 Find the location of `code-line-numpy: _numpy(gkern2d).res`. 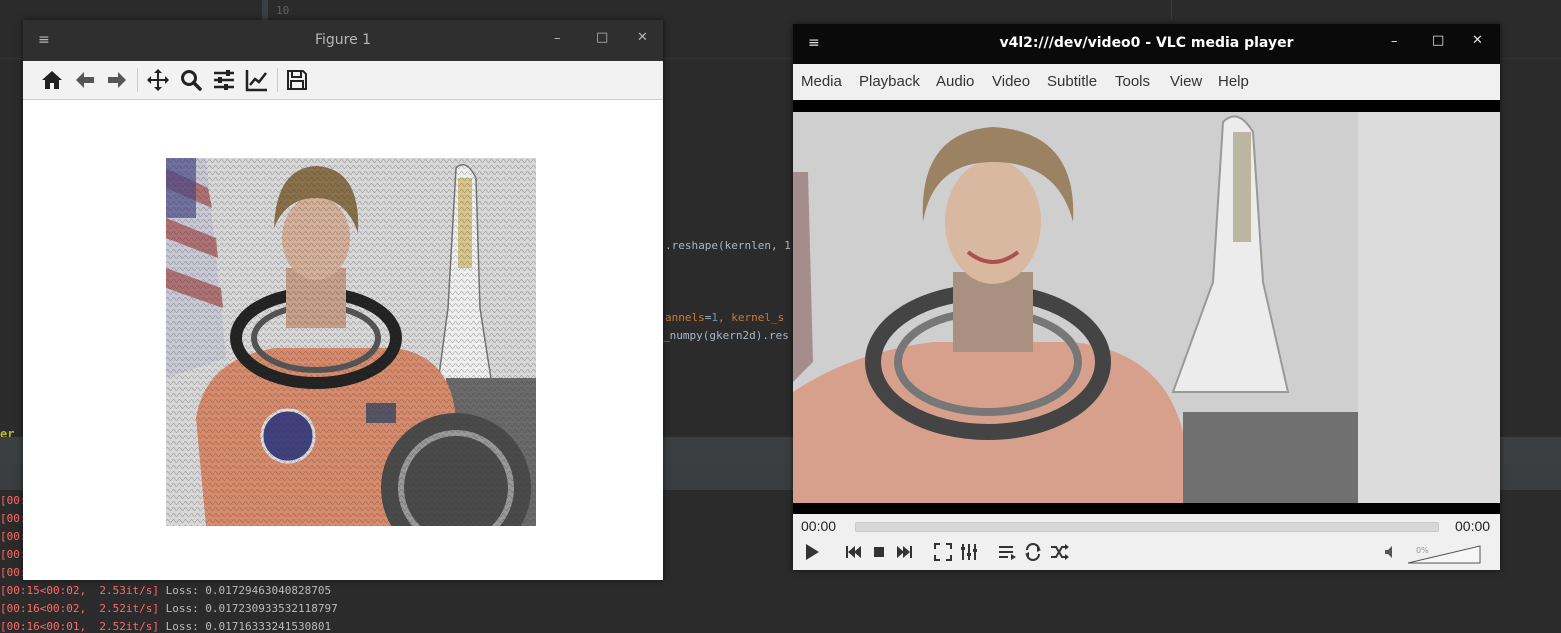

code-line-numpy: _numpy(gkern2d).res is located at coordinates (726, 335).